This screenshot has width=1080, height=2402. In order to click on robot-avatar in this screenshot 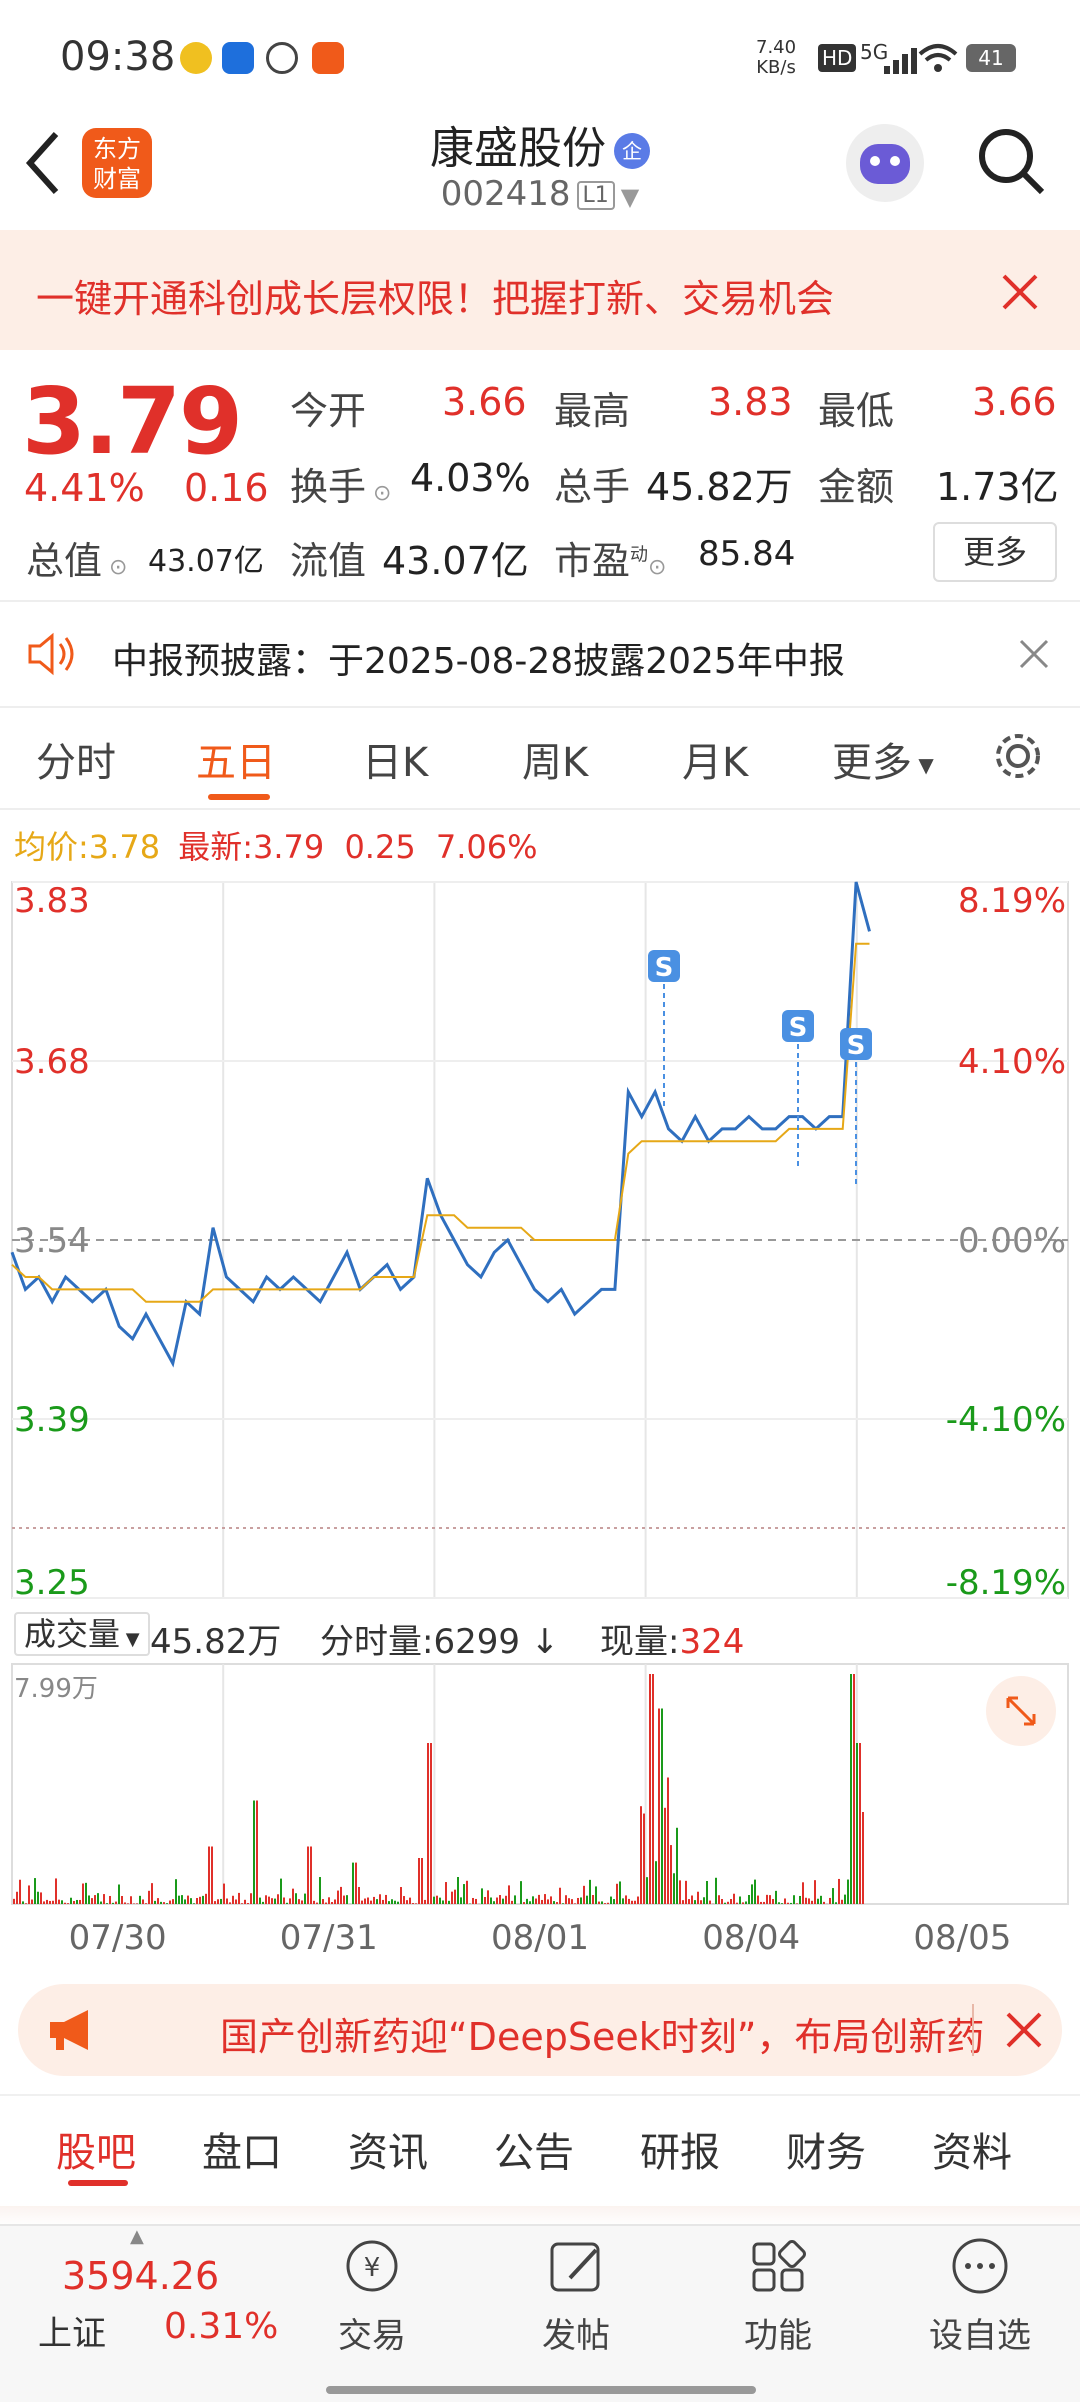, I will do `click(885, 163)`.